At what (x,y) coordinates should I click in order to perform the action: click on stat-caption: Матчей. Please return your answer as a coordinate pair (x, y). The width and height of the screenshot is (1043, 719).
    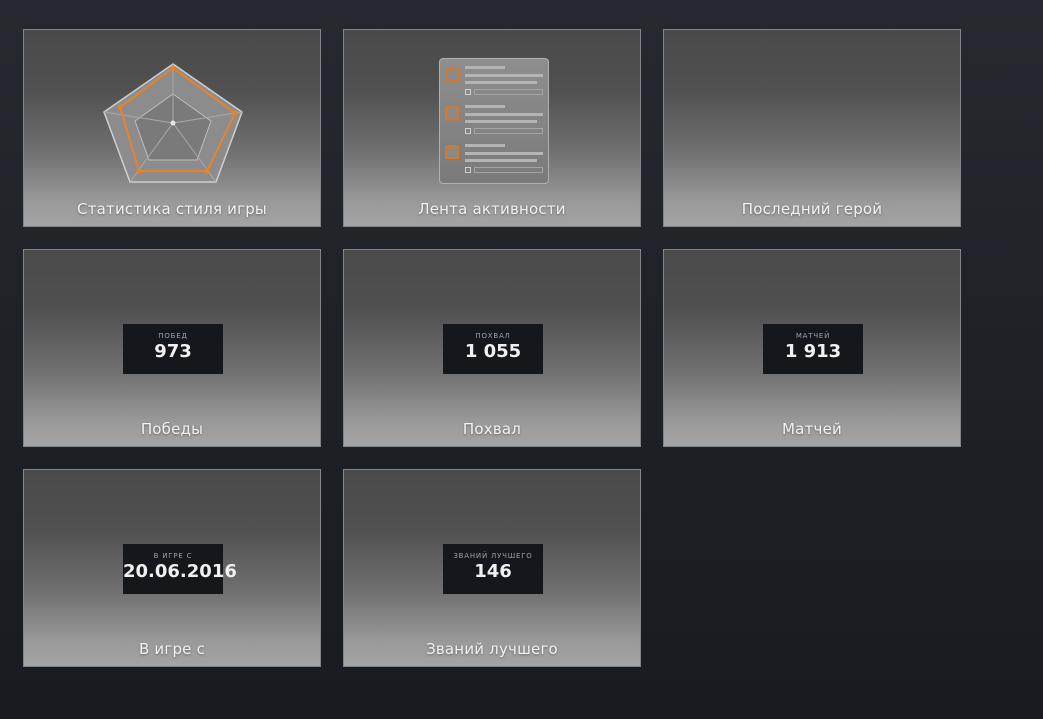
    Looking at the image, I should click on (813, 336).